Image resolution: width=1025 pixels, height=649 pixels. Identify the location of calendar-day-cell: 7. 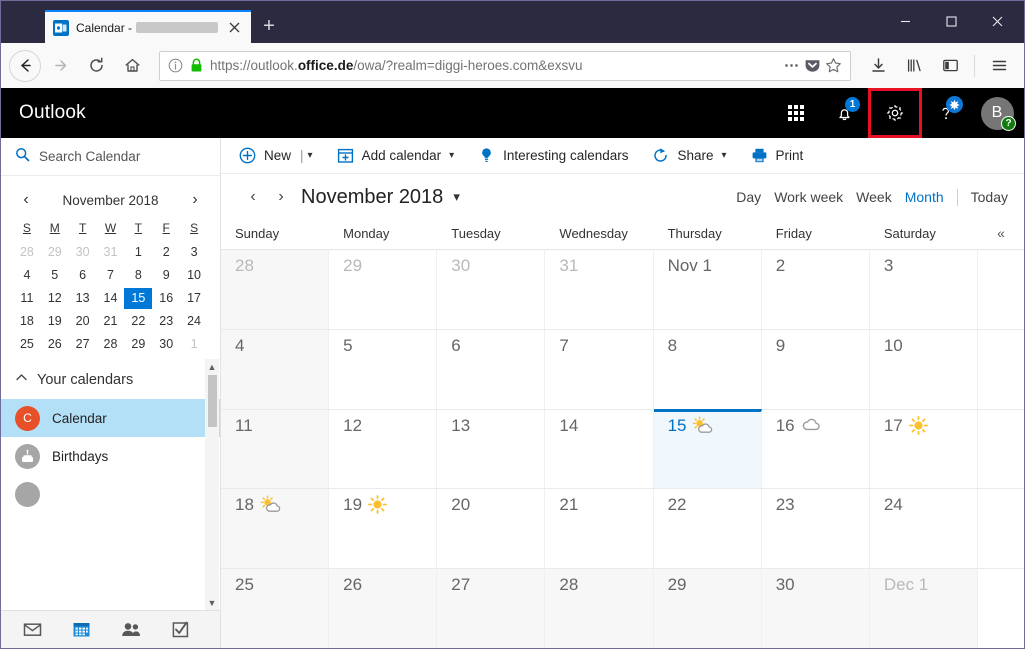
(599, 369).